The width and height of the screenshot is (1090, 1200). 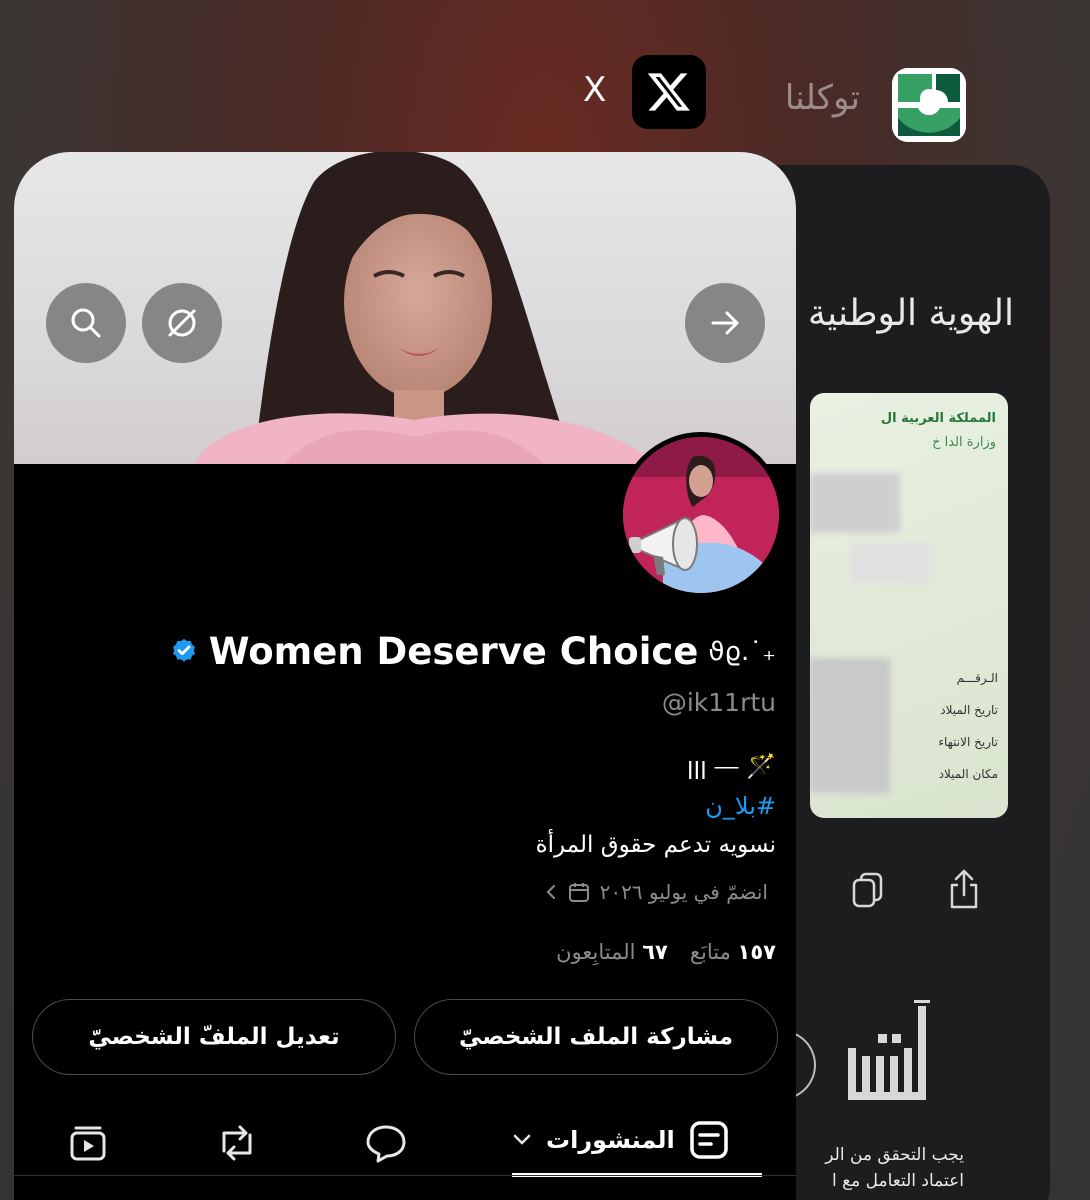 I want to click on copy-icon, so click(x=868, y=890).